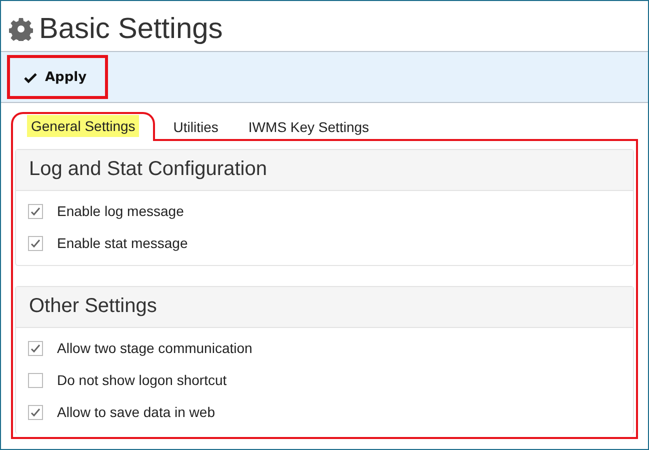 Image resolution: width=649 pixels, height=450 pixels. Describe the element at coordinates (83, 126) in the screenshot. I see `tab: General Settings` at that location.